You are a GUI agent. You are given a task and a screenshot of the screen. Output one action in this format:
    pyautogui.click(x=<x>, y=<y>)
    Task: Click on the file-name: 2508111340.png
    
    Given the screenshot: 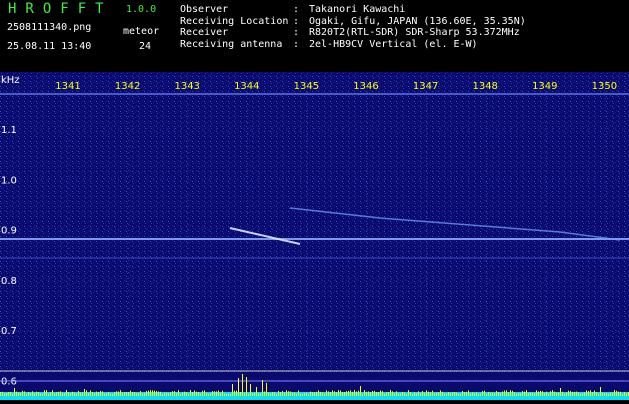 What is the action you would take?
    pyautogui.click(x=49, y=27)
    